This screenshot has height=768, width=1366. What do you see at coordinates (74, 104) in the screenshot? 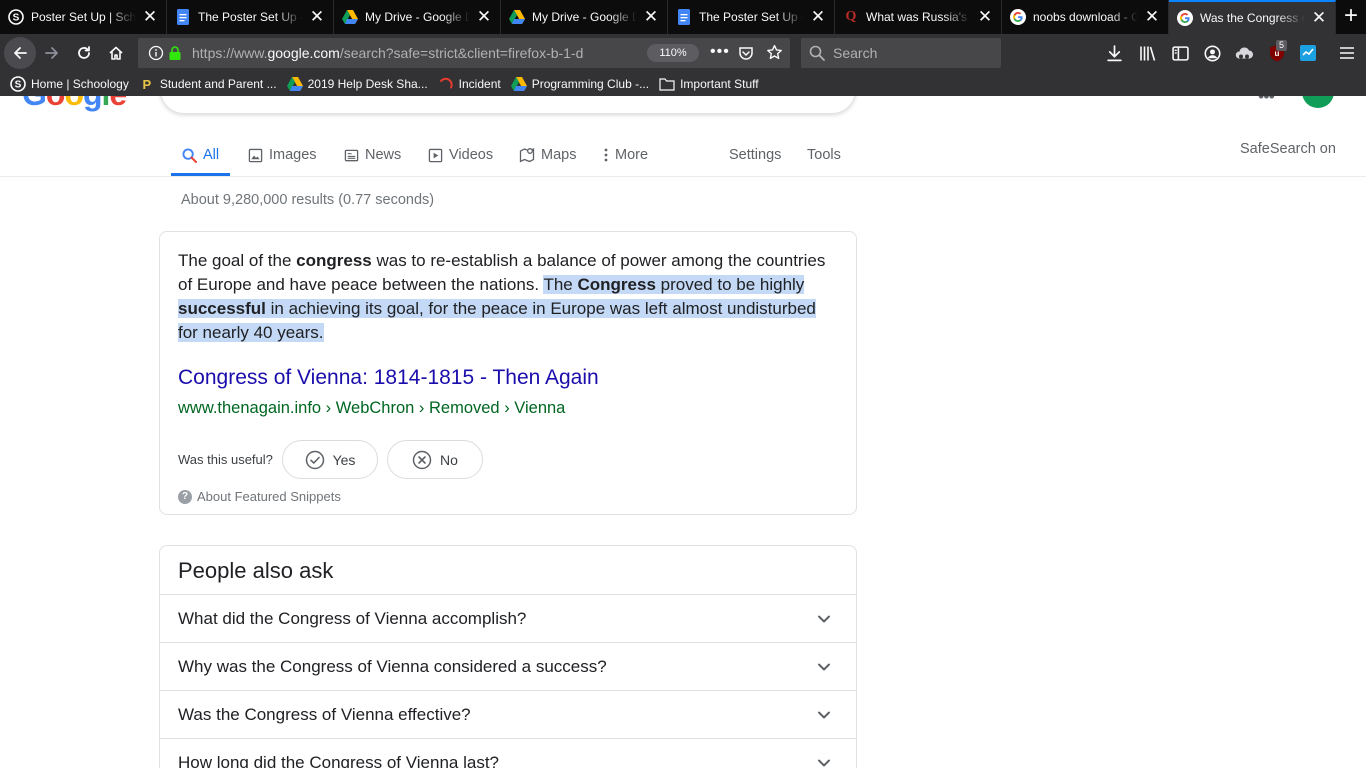
I see `google-logo: Google` at bounding box center [74, 104].